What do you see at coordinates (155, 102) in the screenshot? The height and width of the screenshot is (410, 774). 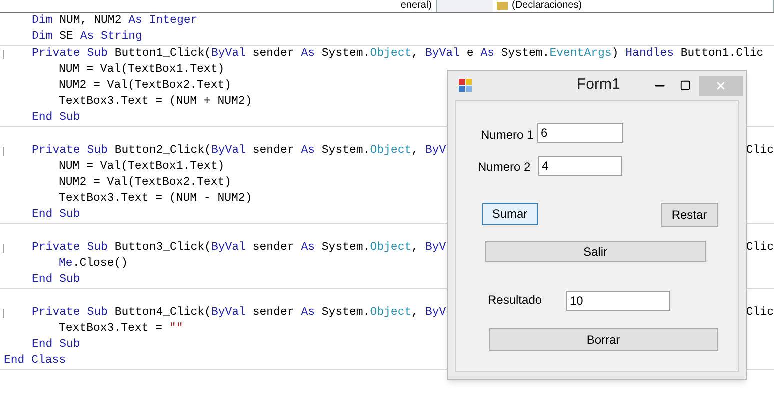 I see `code-line: TextBox3.Text = (NUM + NUM2)` at bounding box center [155, 102].